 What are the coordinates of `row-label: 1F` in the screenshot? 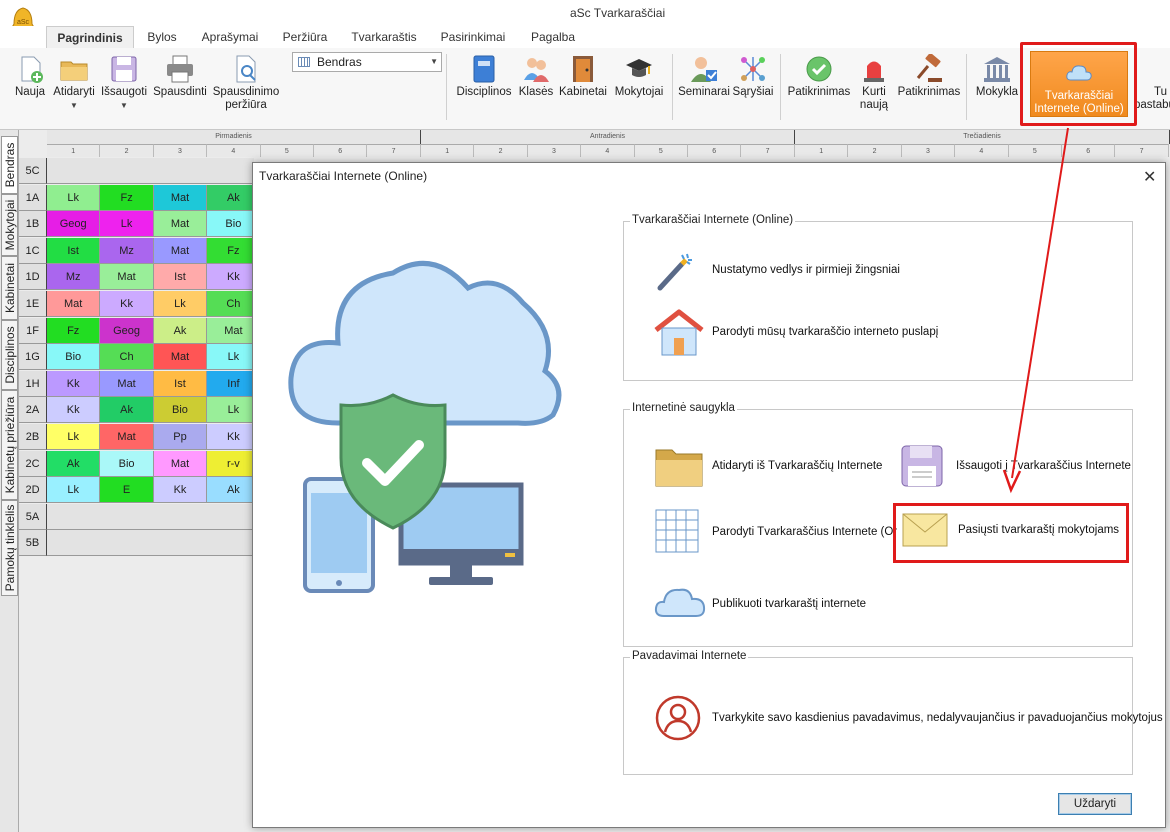 It's located at (33, 330).